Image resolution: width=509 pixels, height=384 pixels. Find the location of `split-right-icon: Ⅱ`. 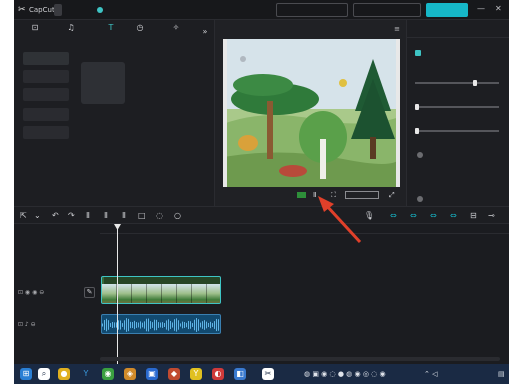

split-right-icon: Ⅱ is located at coordinates (124, 215).